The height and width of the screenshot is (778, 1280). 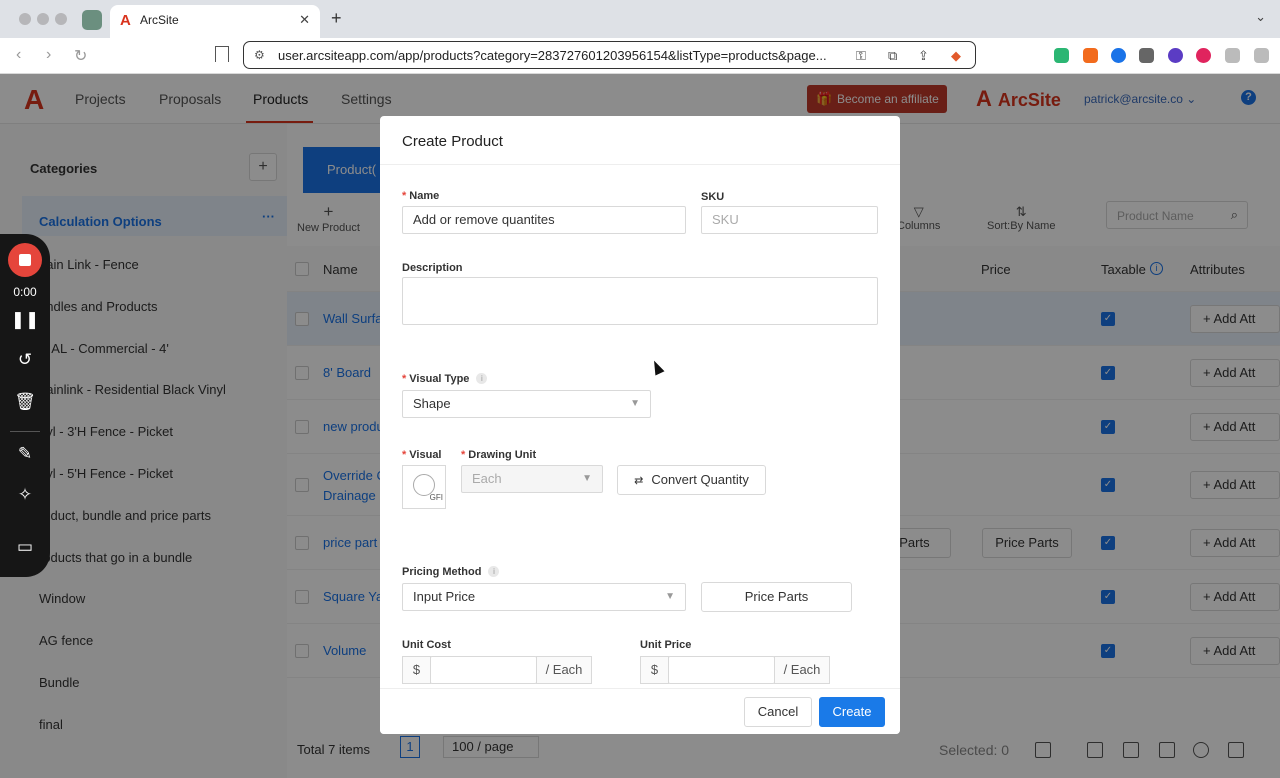 What do you see at coordinates (526, 404) in the screenshot?
I see `visual-type-select: Shape ▼` at bounding box center [526, 404].